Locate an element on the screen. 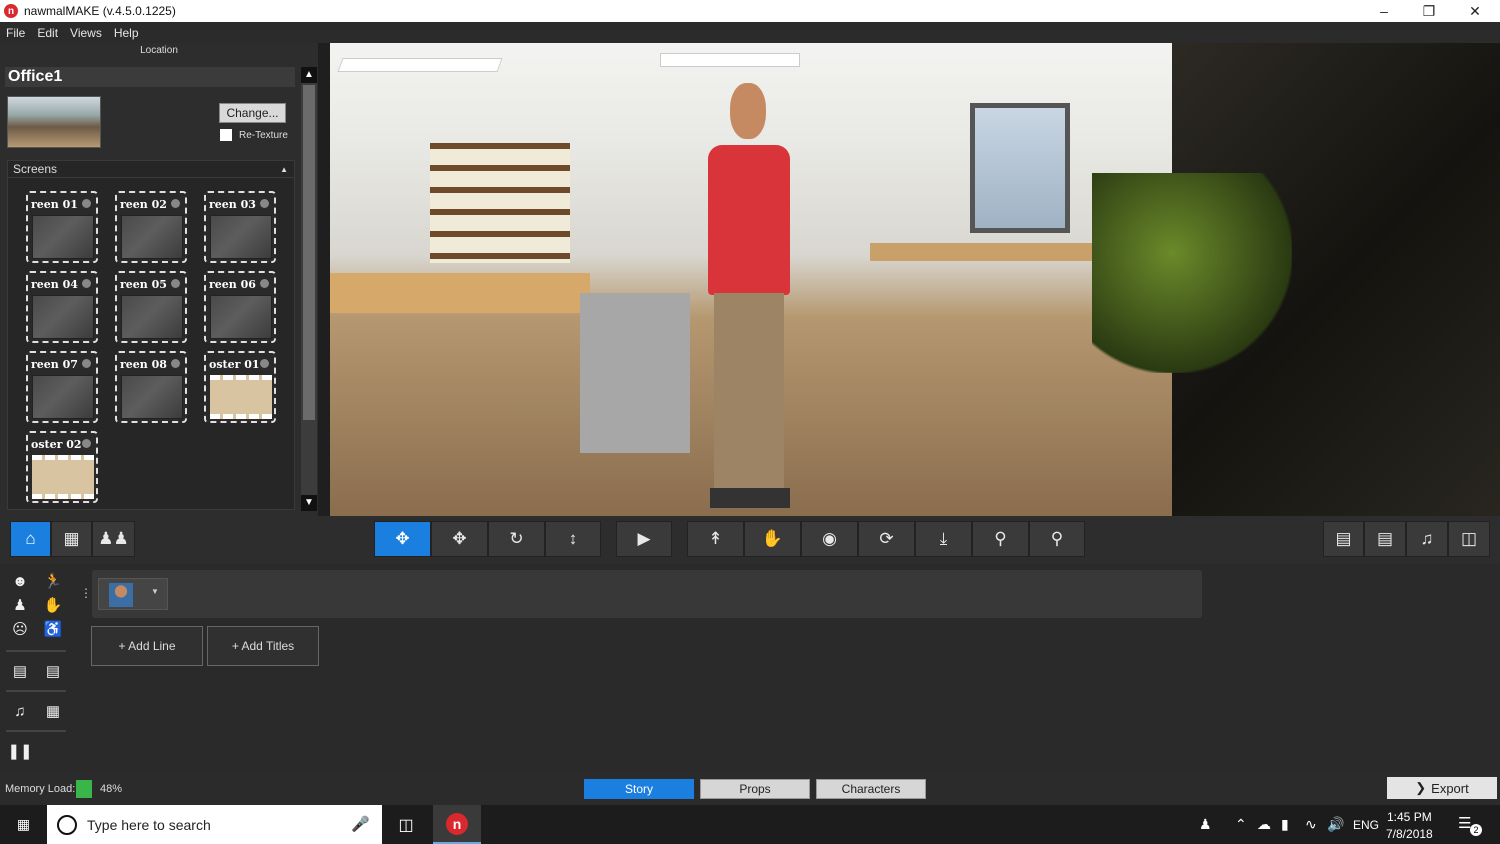  tab-props: Props is located at coordinates (755, 789).